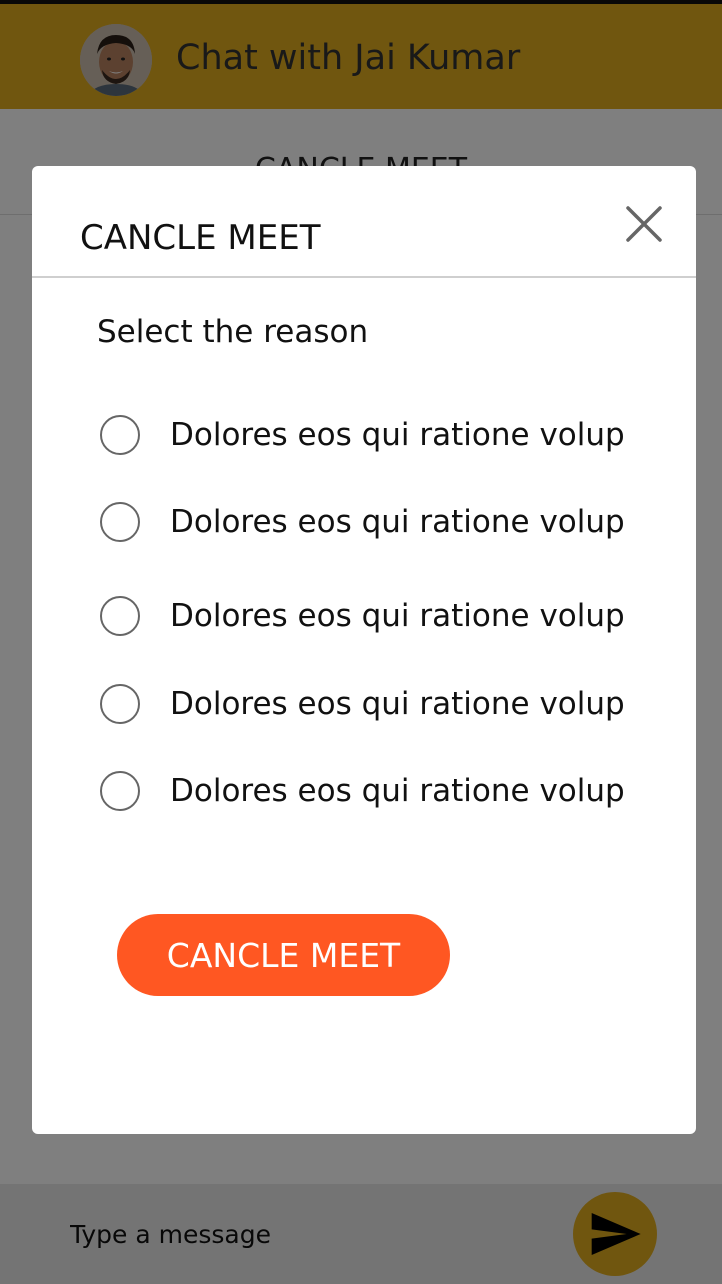 This screenshot has width=722, height=1284. Describe the element at coordinates (283, 955) in the screenshot. I see `cancel-meet-button: CANCLE MEET` at that location.